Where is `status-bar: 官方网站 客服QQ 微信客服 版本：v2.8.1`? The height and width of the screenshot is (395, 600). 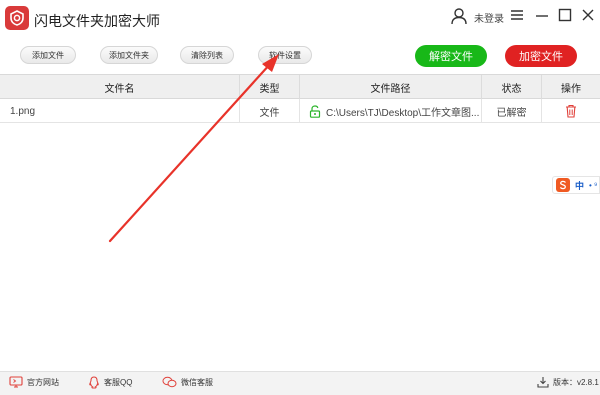
status-bar: 官方网站 客服QQ 微信客服 版本：v2.8.1 is located at coordinates (300, 383).